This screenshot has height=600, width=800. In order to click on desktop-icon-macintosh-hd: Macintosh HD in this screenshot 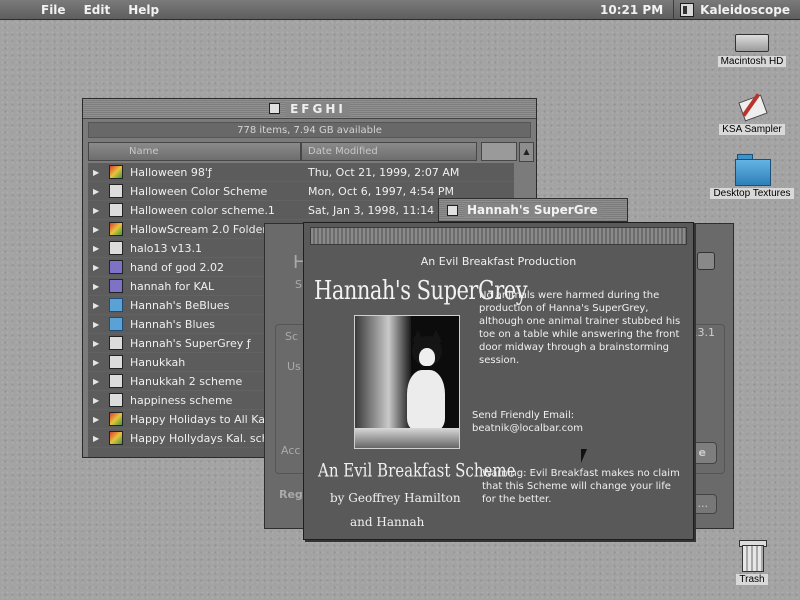, I will do `click(752, 50)`.